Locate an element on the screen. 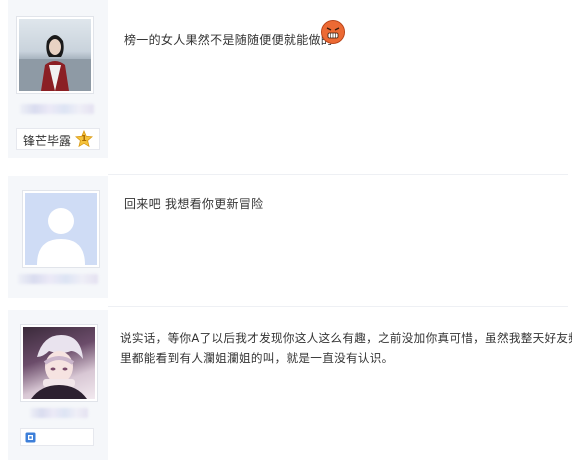 The height and width of the screenshot is (468, 572). author-panel: 锋芒毕露 1 is located at coordinates (58, 79).